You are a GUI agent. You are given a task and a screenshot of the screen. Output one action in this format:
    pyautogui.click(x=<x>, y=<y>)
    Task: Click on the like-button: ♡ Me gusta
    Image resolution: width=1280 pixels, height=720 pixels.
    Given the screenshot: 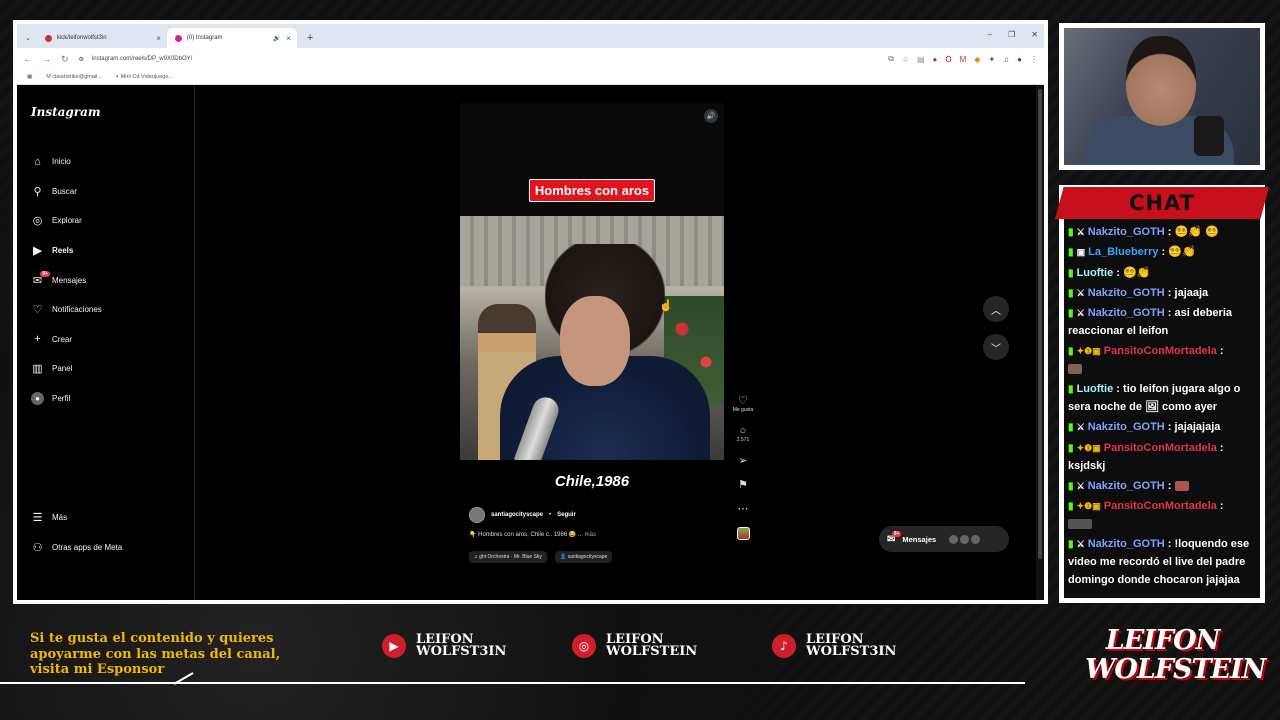 What is the action you would take?
    pyautogui.click(x=743, y=404)
    